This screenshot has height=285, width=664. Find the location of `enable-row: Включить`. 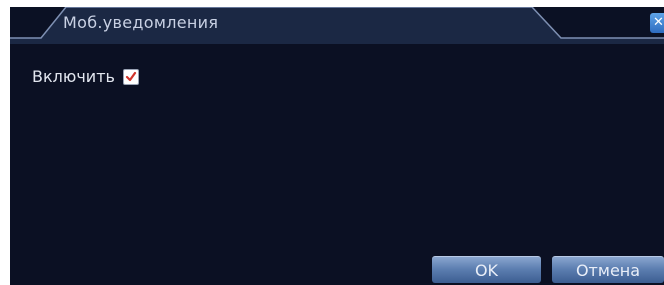

enable-row: Включить is located at coordinates (85, 76).